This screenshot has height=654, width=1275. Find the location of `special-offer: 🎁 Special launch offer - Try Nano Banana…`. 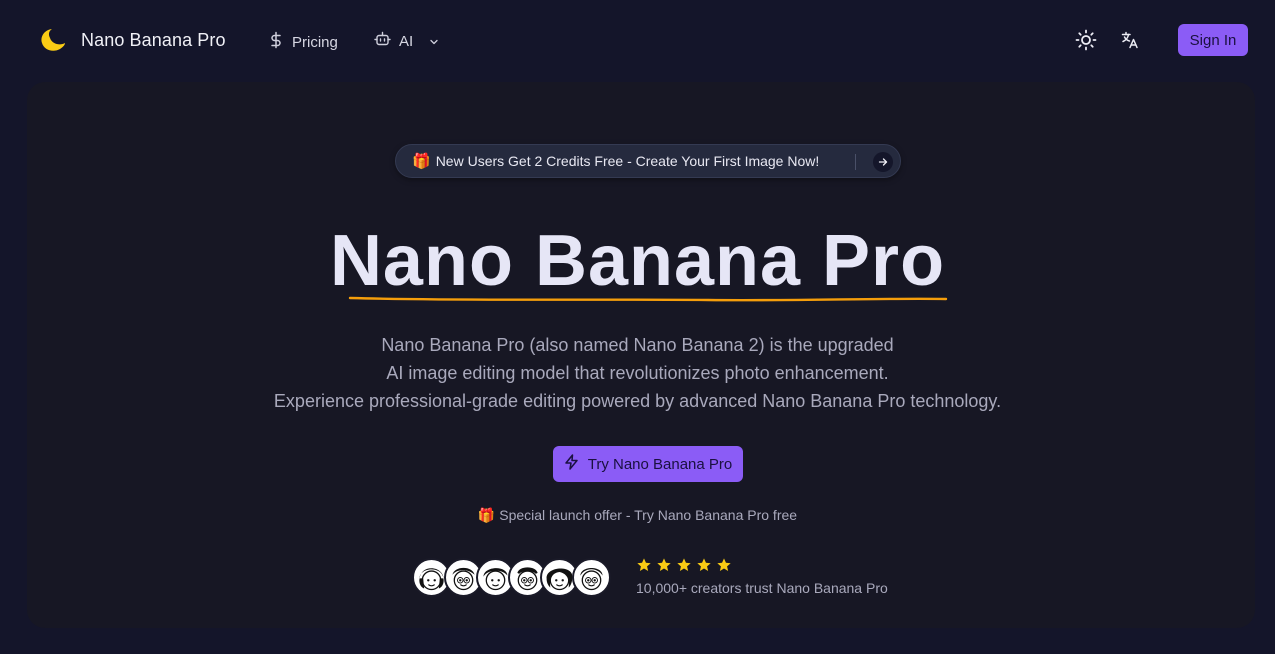

special-offer: 🎁 Special launch offer - Try Nano Banana… is located at coordinates (637, 515).